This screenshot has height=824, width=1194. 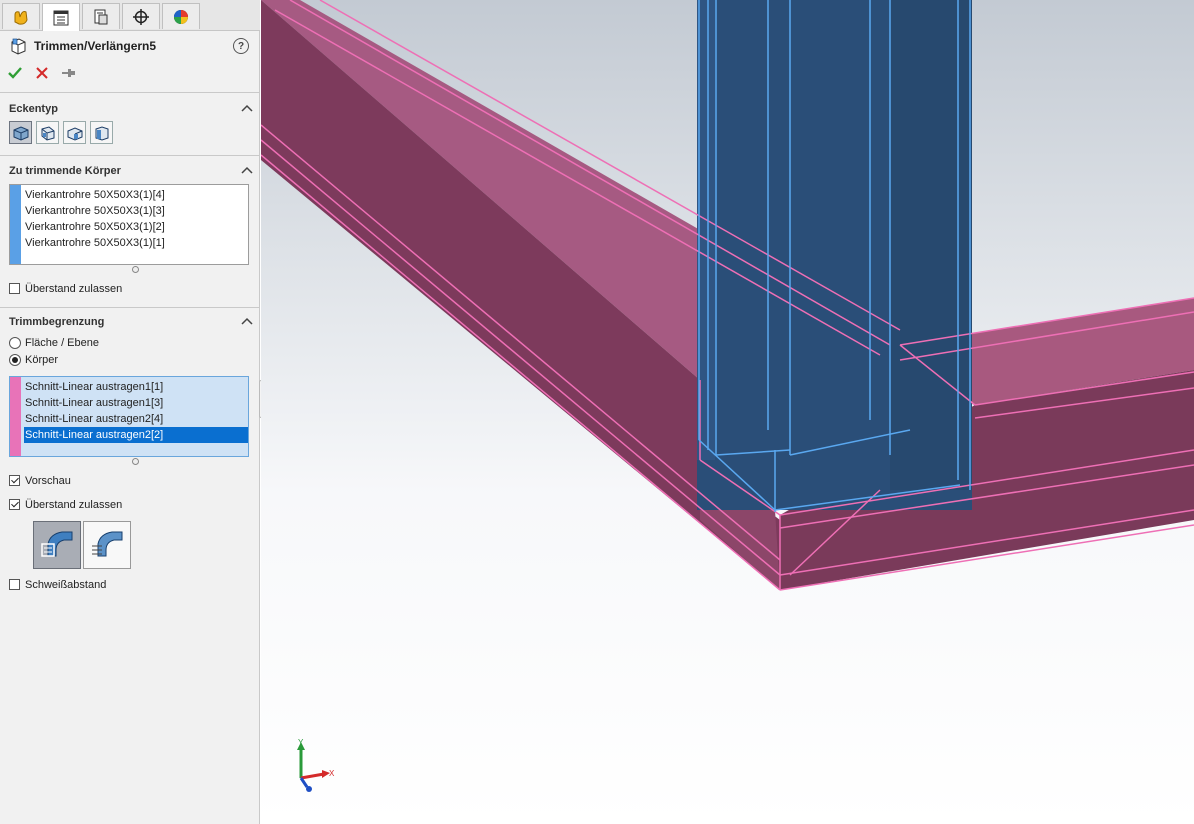 What do you see at coordinates (14, 480) in the screenshot?
I see `preview-checkbox` at bounding box center [14, 480].